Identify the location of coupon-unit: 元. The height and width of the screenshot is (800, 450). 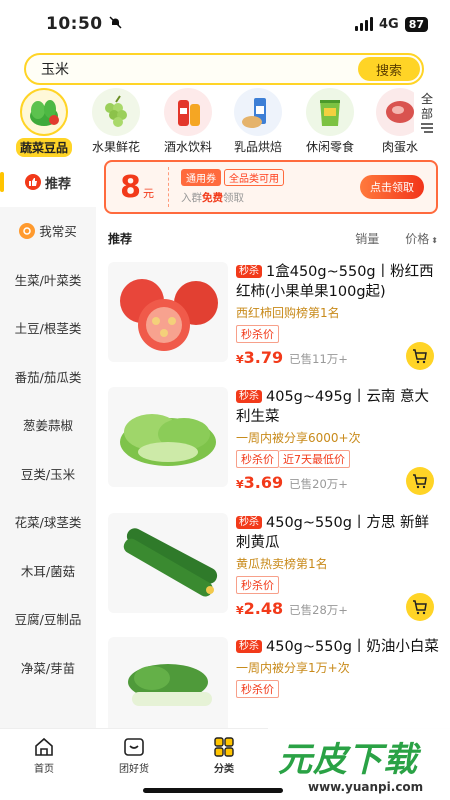
(148, 193).